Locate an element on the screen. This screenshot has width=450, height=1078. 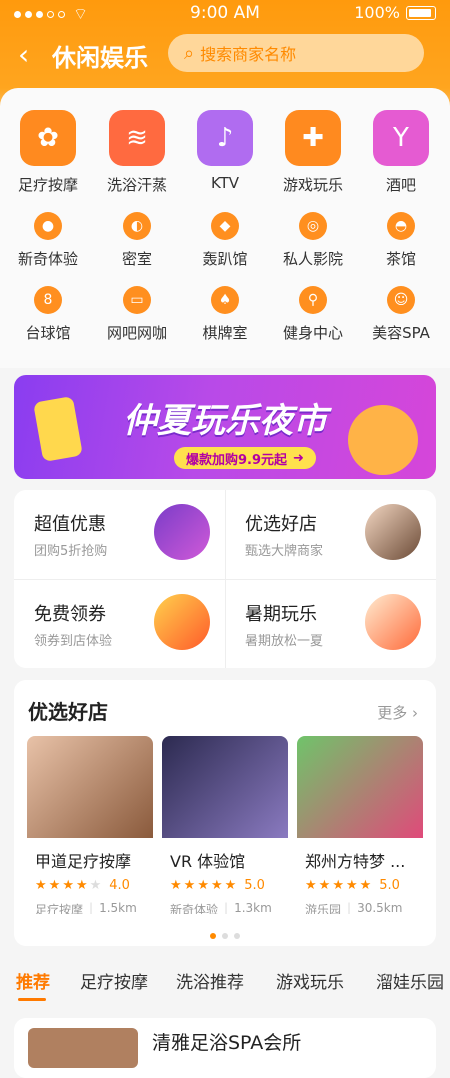
category-party: ◆ 轰趴馆 is located at coordinates (225, 240).